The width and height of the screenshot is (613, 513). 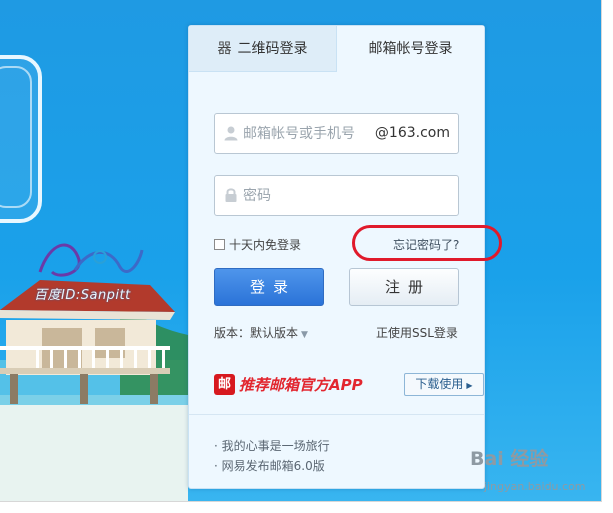 I want to click on app-promo: 邮 推荐邮箱官方APP 下载使用 ▶, so click(x=349, y=386).